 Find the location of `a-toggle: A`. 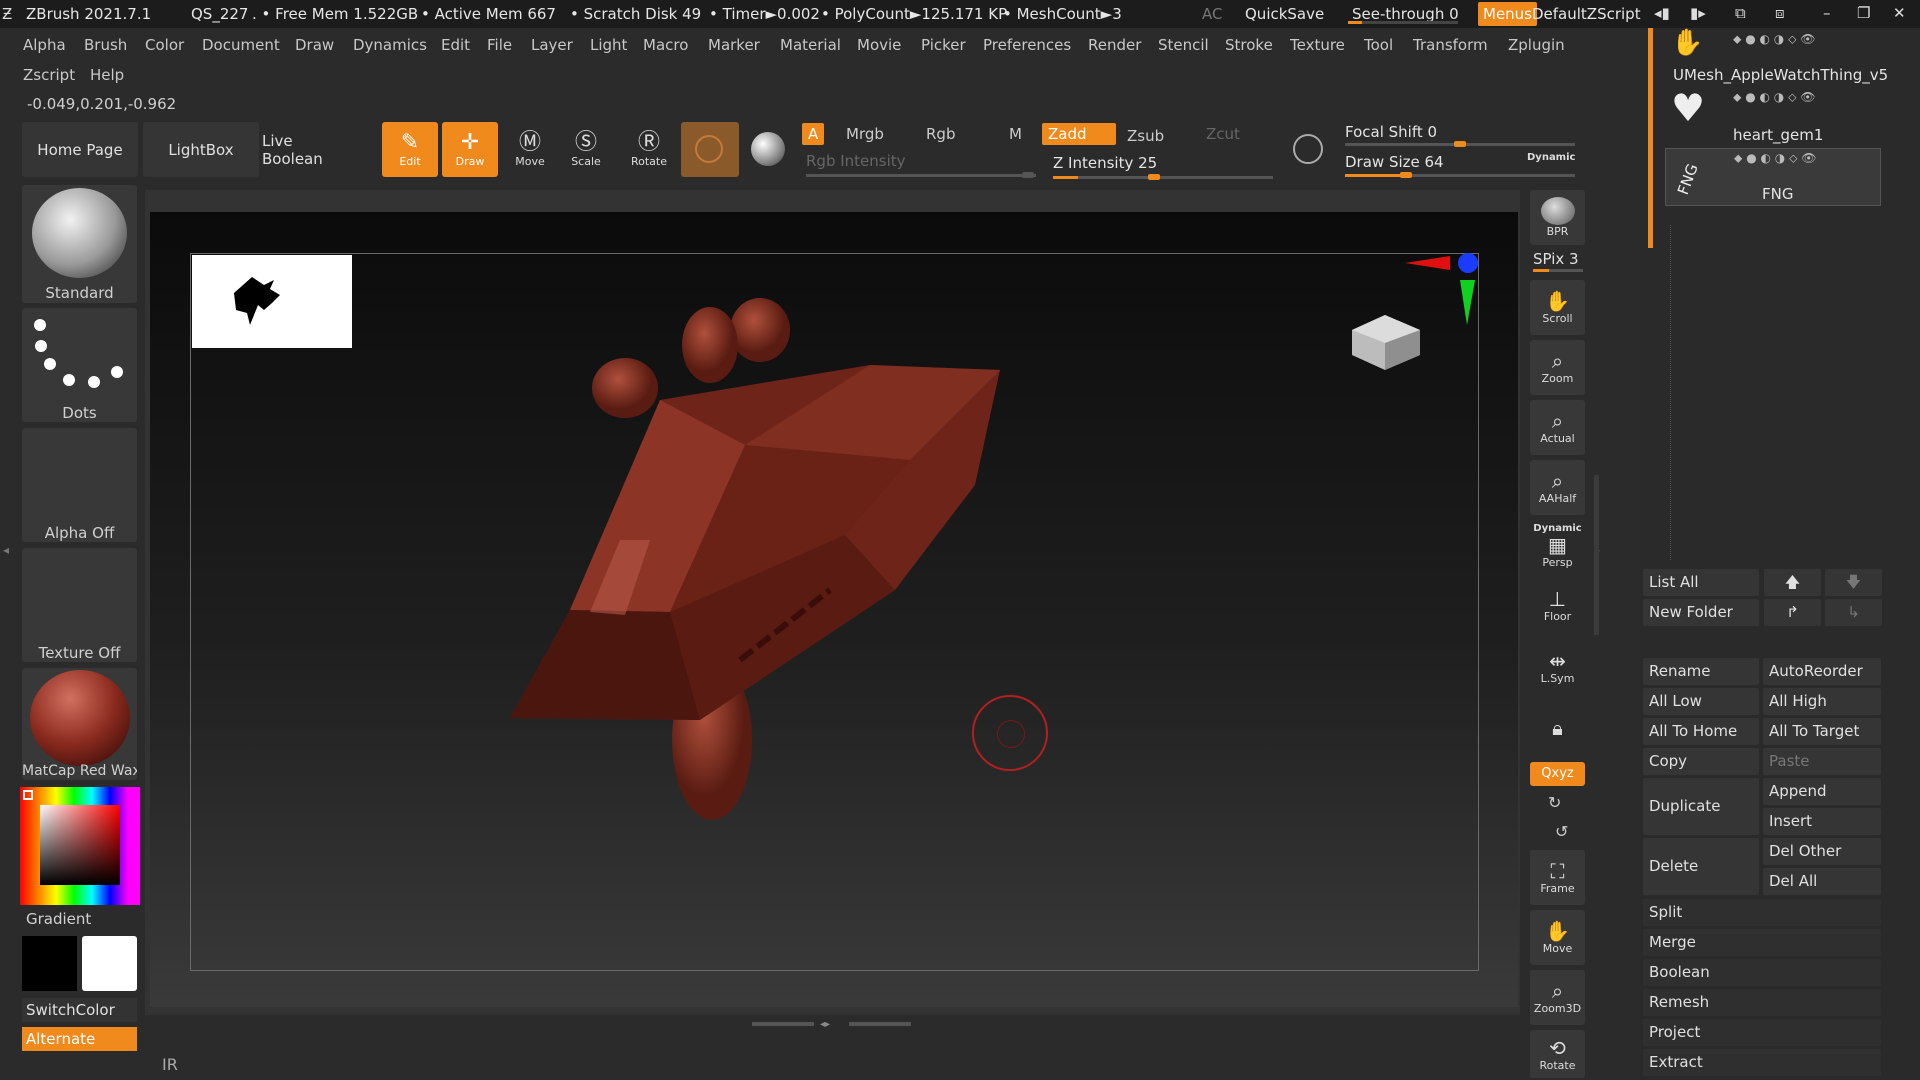

a-toggle: A is located at coordinates (813, 134).